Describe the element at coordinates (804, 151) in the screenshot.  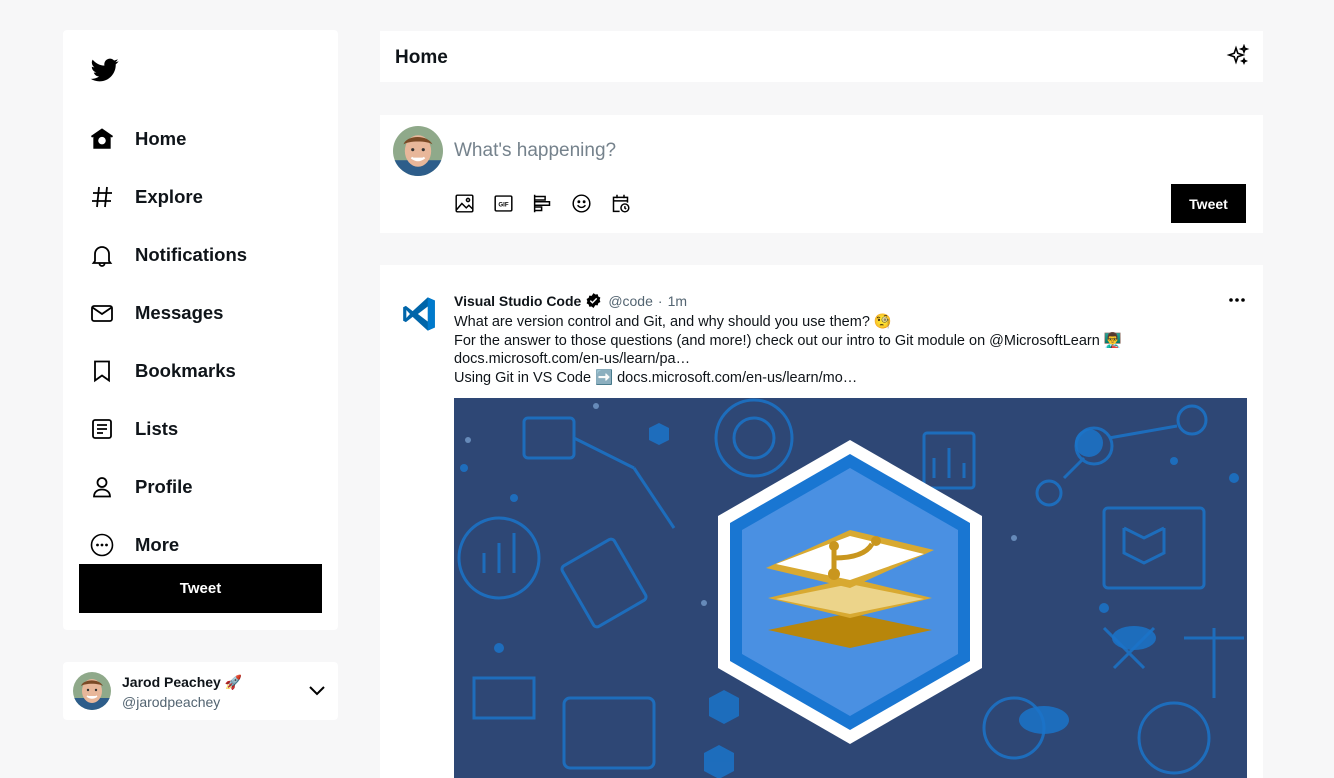
I see `compose-input` at that location.